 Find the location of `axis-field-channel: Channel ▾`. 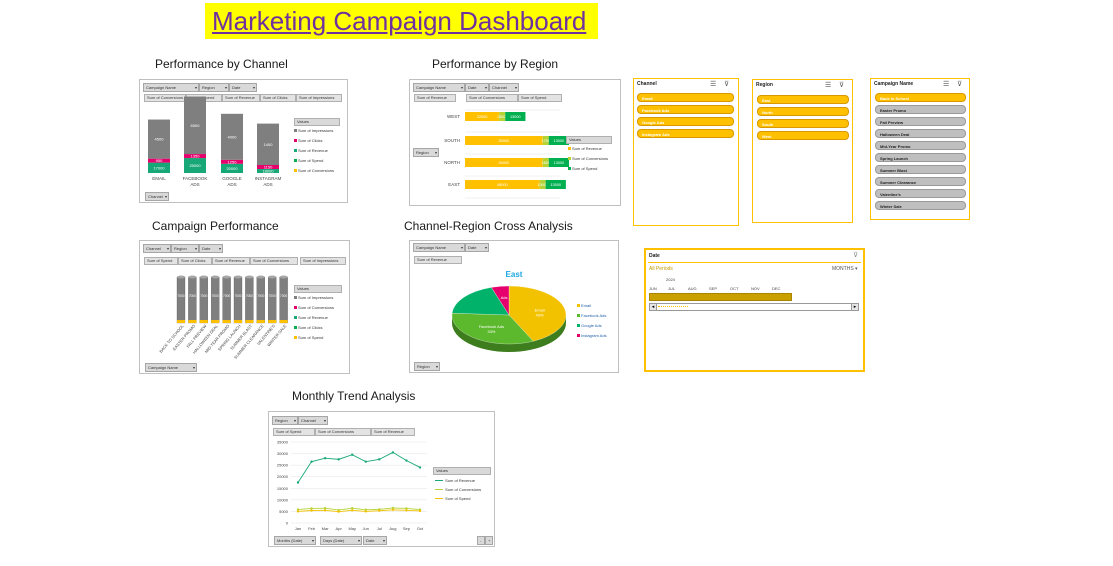

axis-field-channel: Channel ▾ is located at coordinates (157, 196).